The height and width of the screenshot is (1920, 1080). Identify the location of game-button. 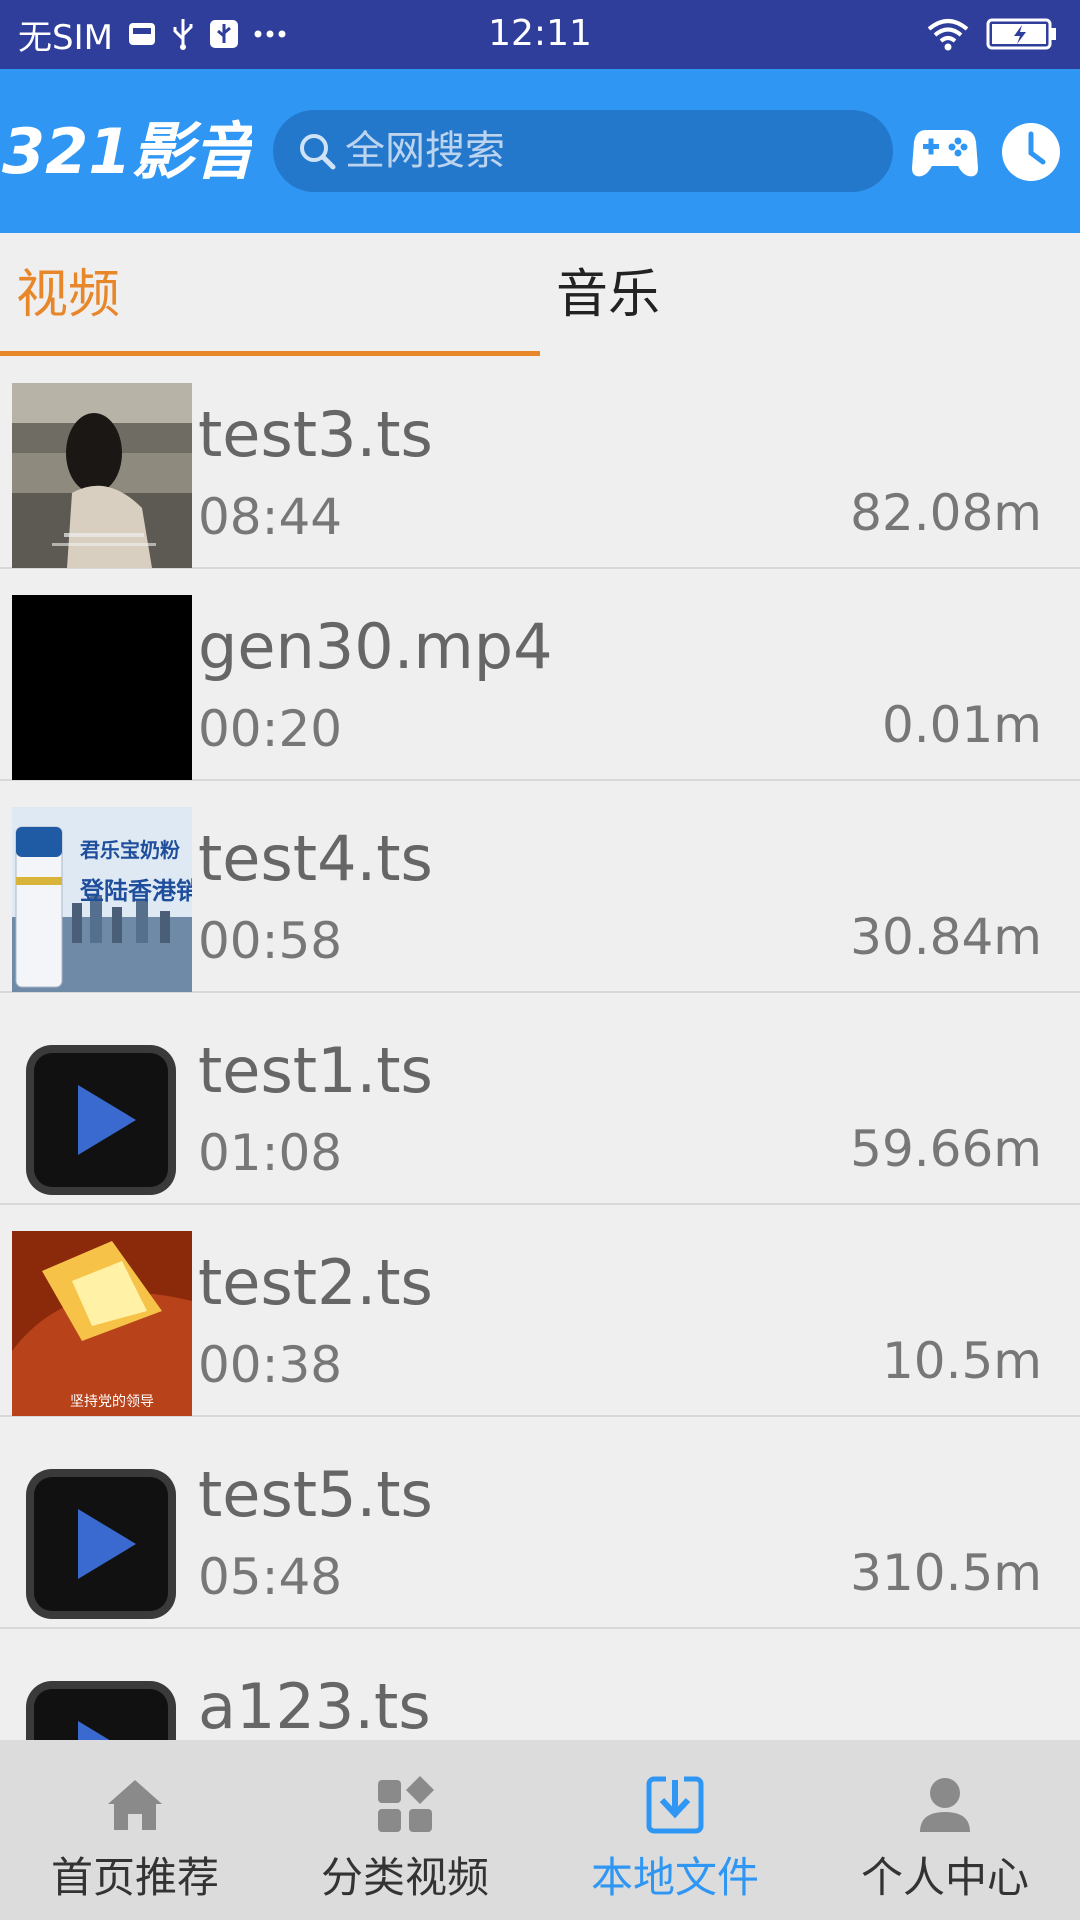
(945, 152).